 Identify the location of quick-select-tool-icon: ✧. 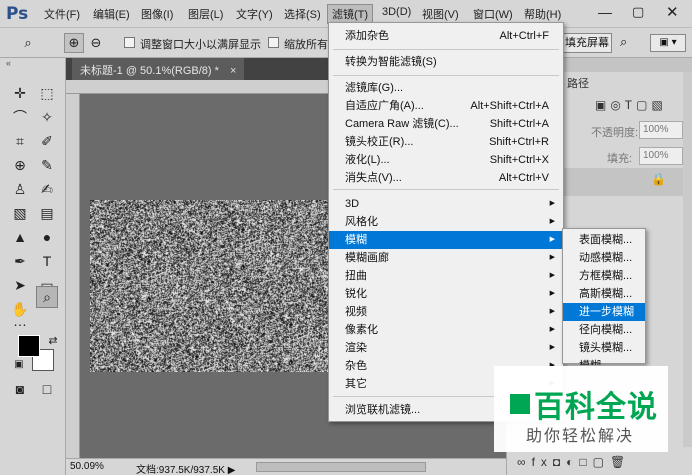
(47, 117).